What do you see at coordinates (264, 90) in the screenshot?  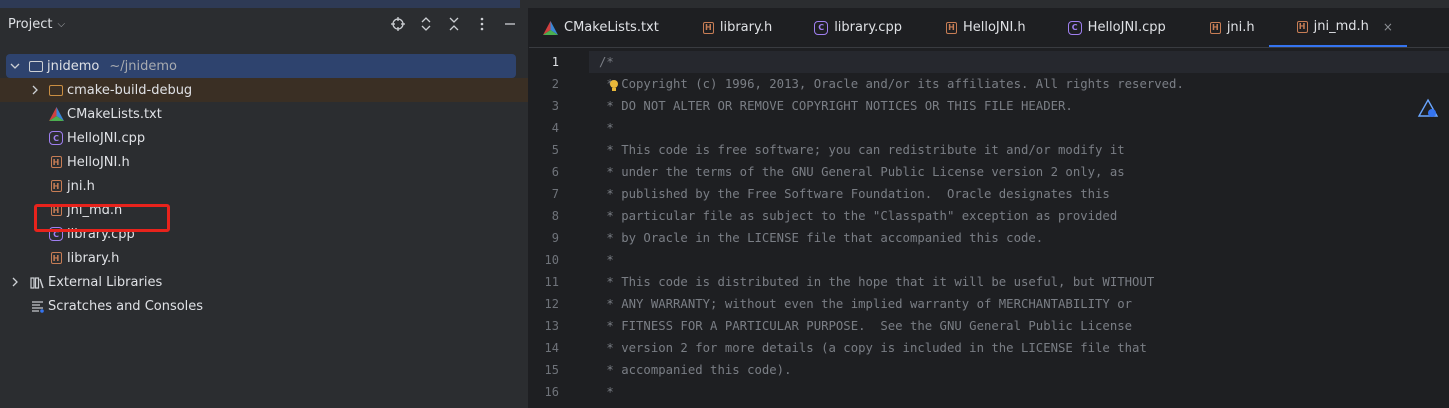 I see `tree-item-cmake-build-debug: cmake-build-debug` at bounding box center [264, 90].